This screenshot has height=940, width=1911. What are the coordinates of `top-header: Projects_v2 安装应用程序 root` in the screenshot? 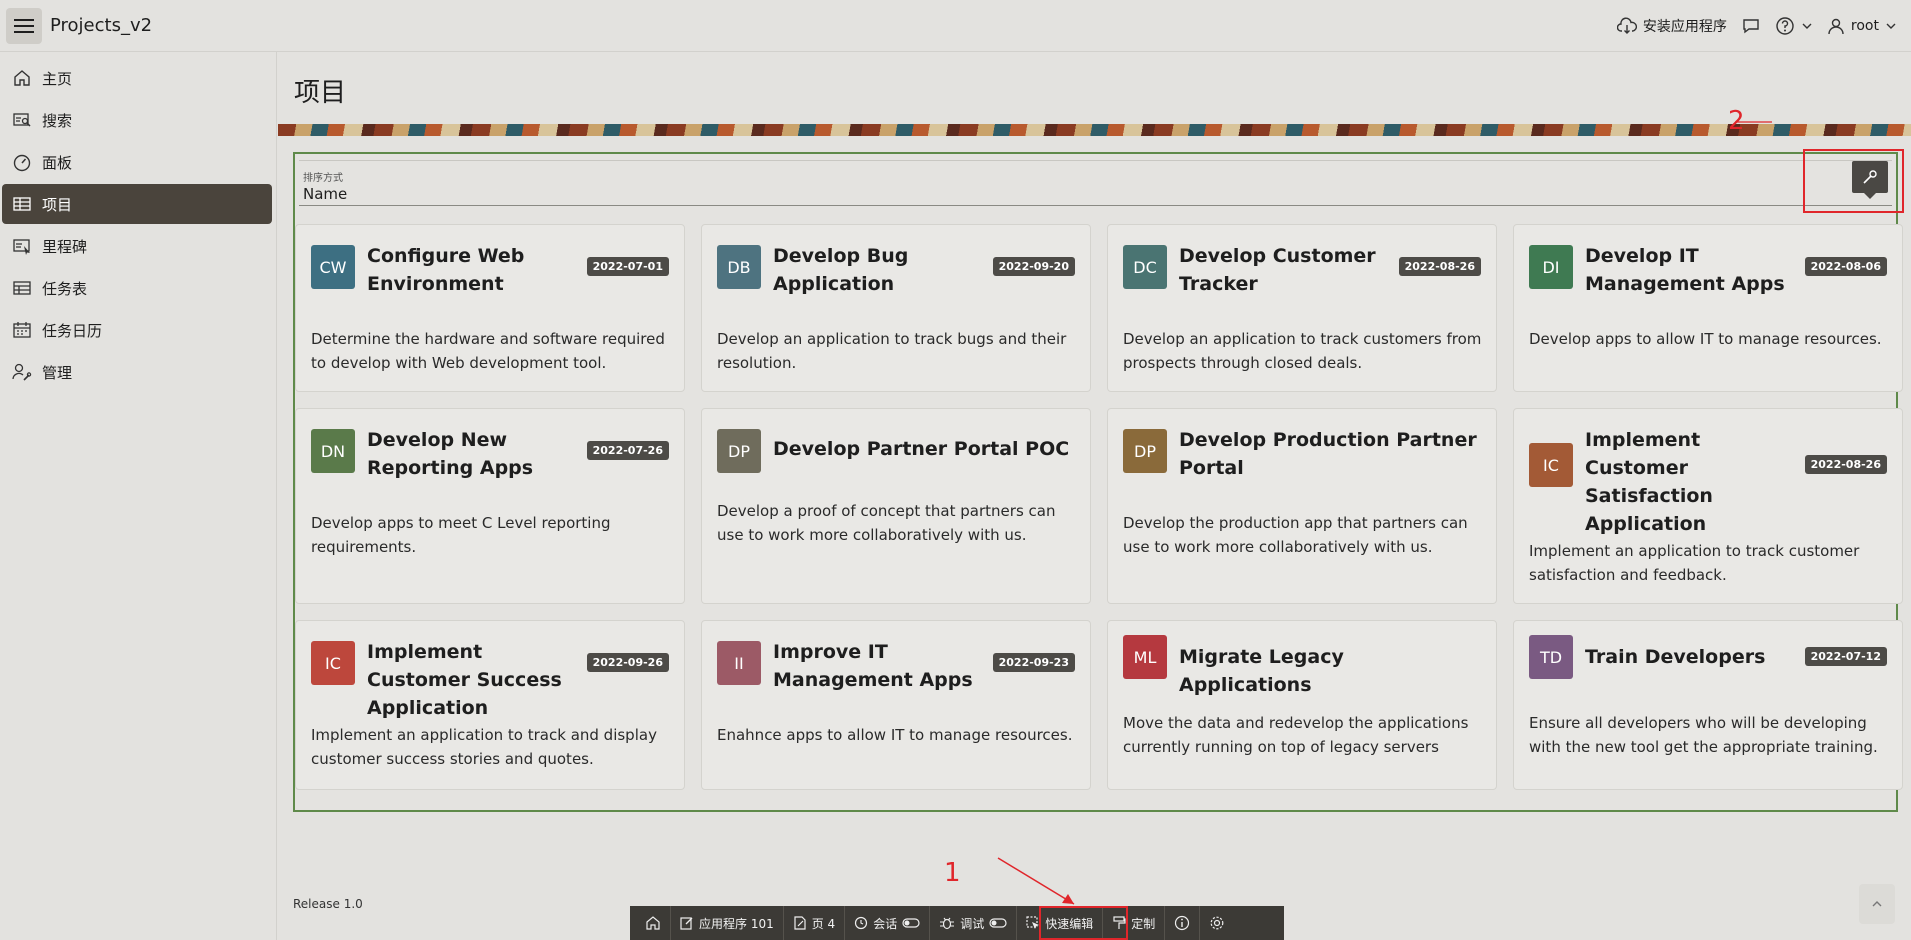 It's located at (955, 26).